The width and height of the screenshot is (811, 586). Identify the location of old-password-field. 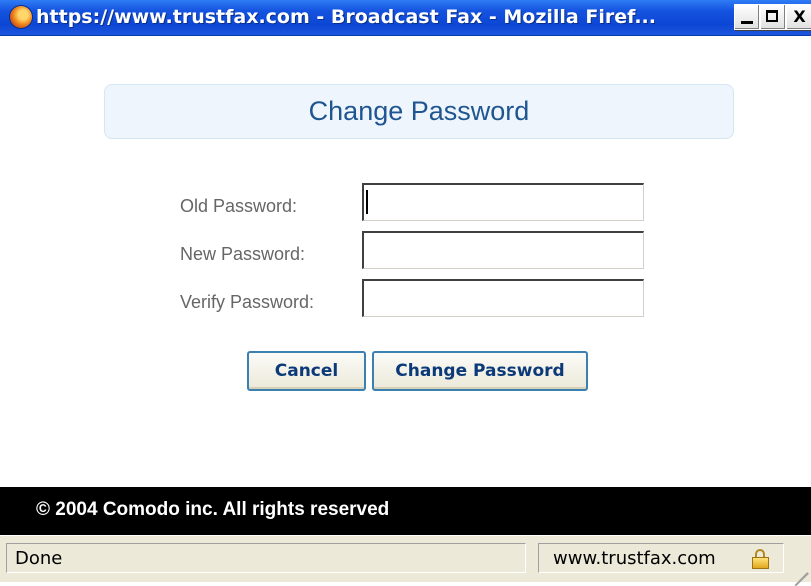
(503, 202).